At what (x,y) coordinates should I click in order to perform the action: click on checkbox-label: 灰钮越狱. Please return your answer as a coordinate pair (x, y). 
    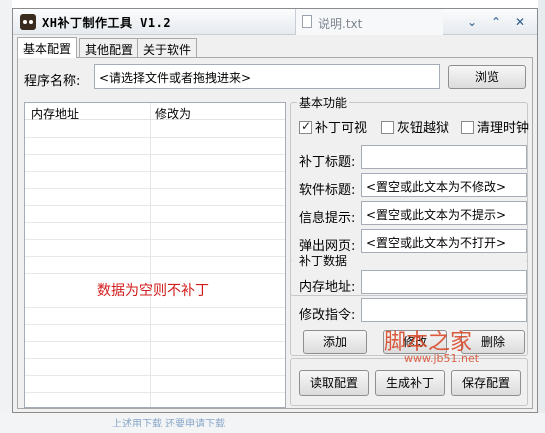
    Looking at the image, I should click on (423, 128).